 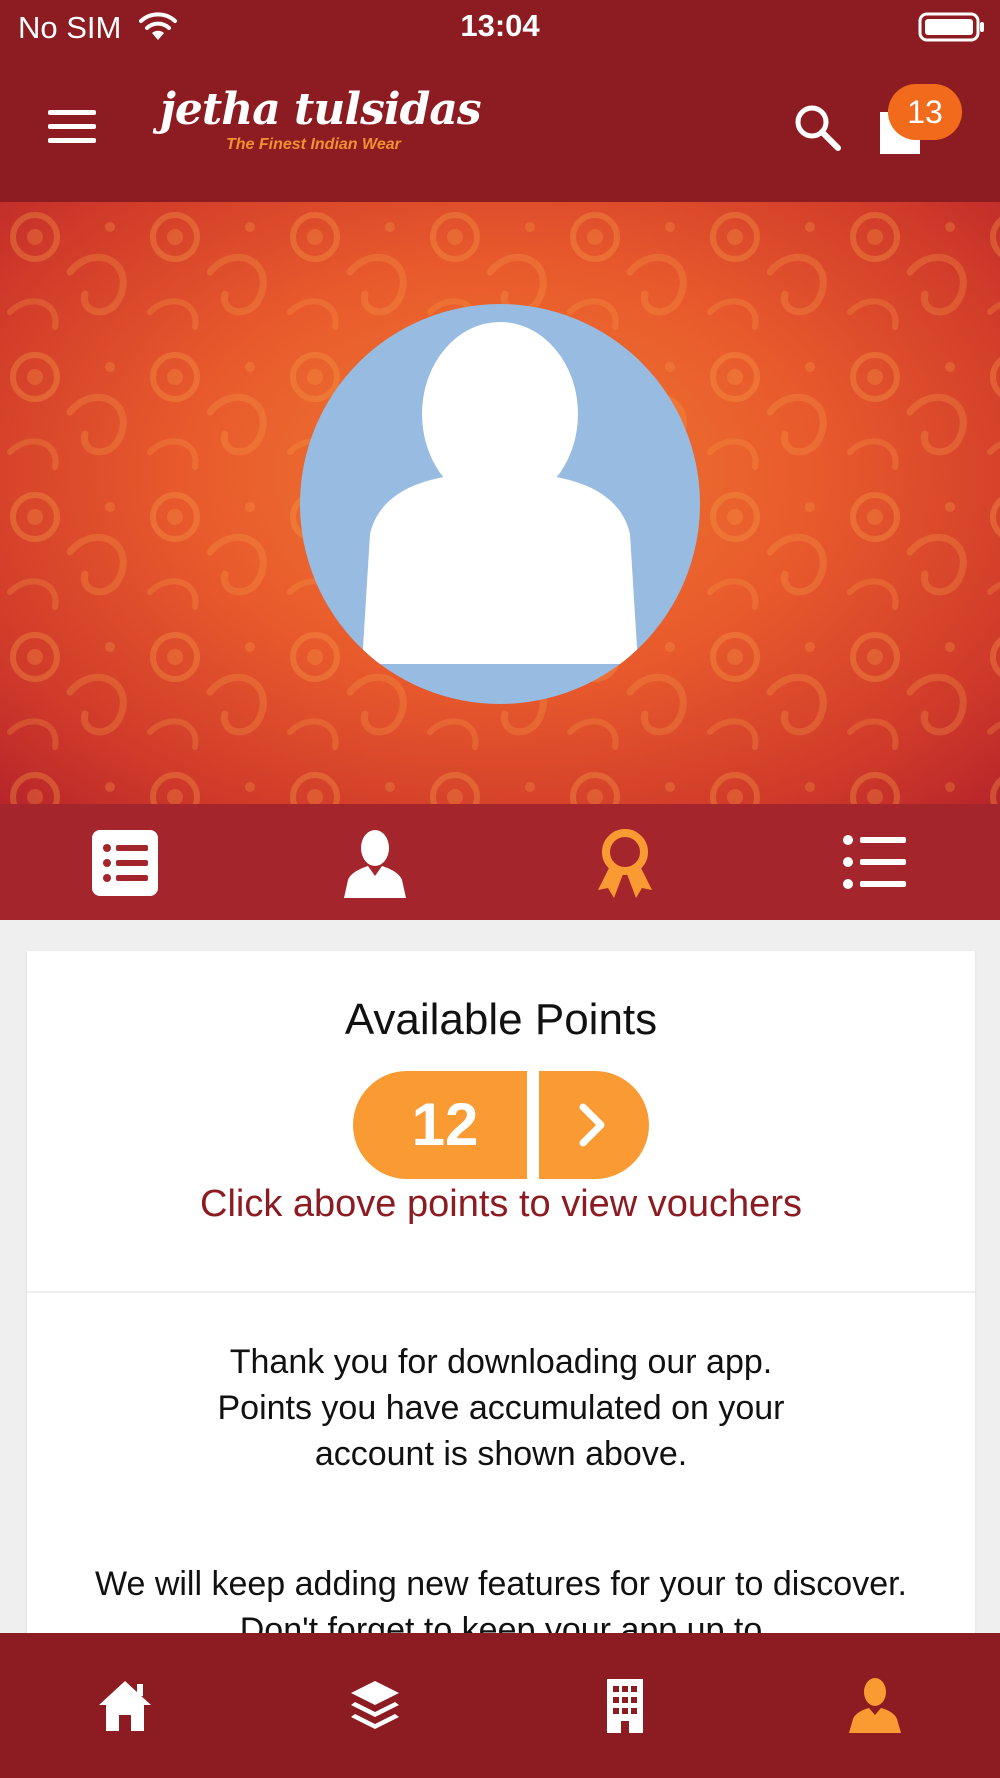 I want to click on bottom-nav, so click(x=500, y=1705).